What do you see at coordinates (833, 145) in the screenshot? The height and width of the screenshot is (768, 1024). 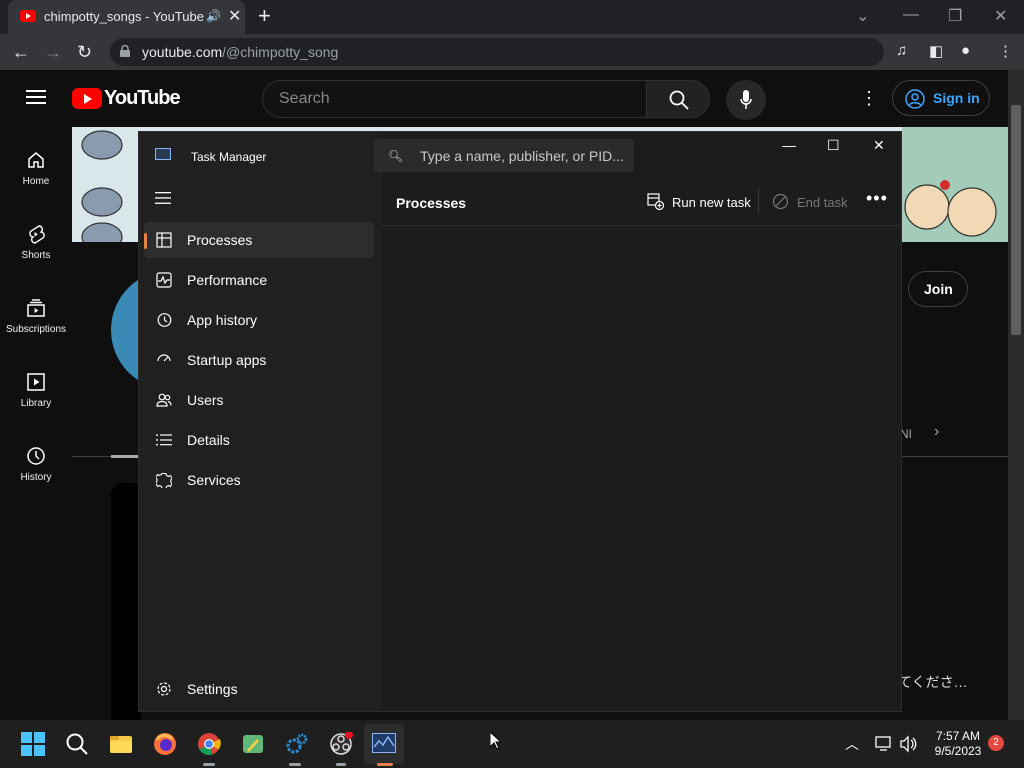 I see `tm-maximize-icon: ☐` at bounding box center [833, 145].